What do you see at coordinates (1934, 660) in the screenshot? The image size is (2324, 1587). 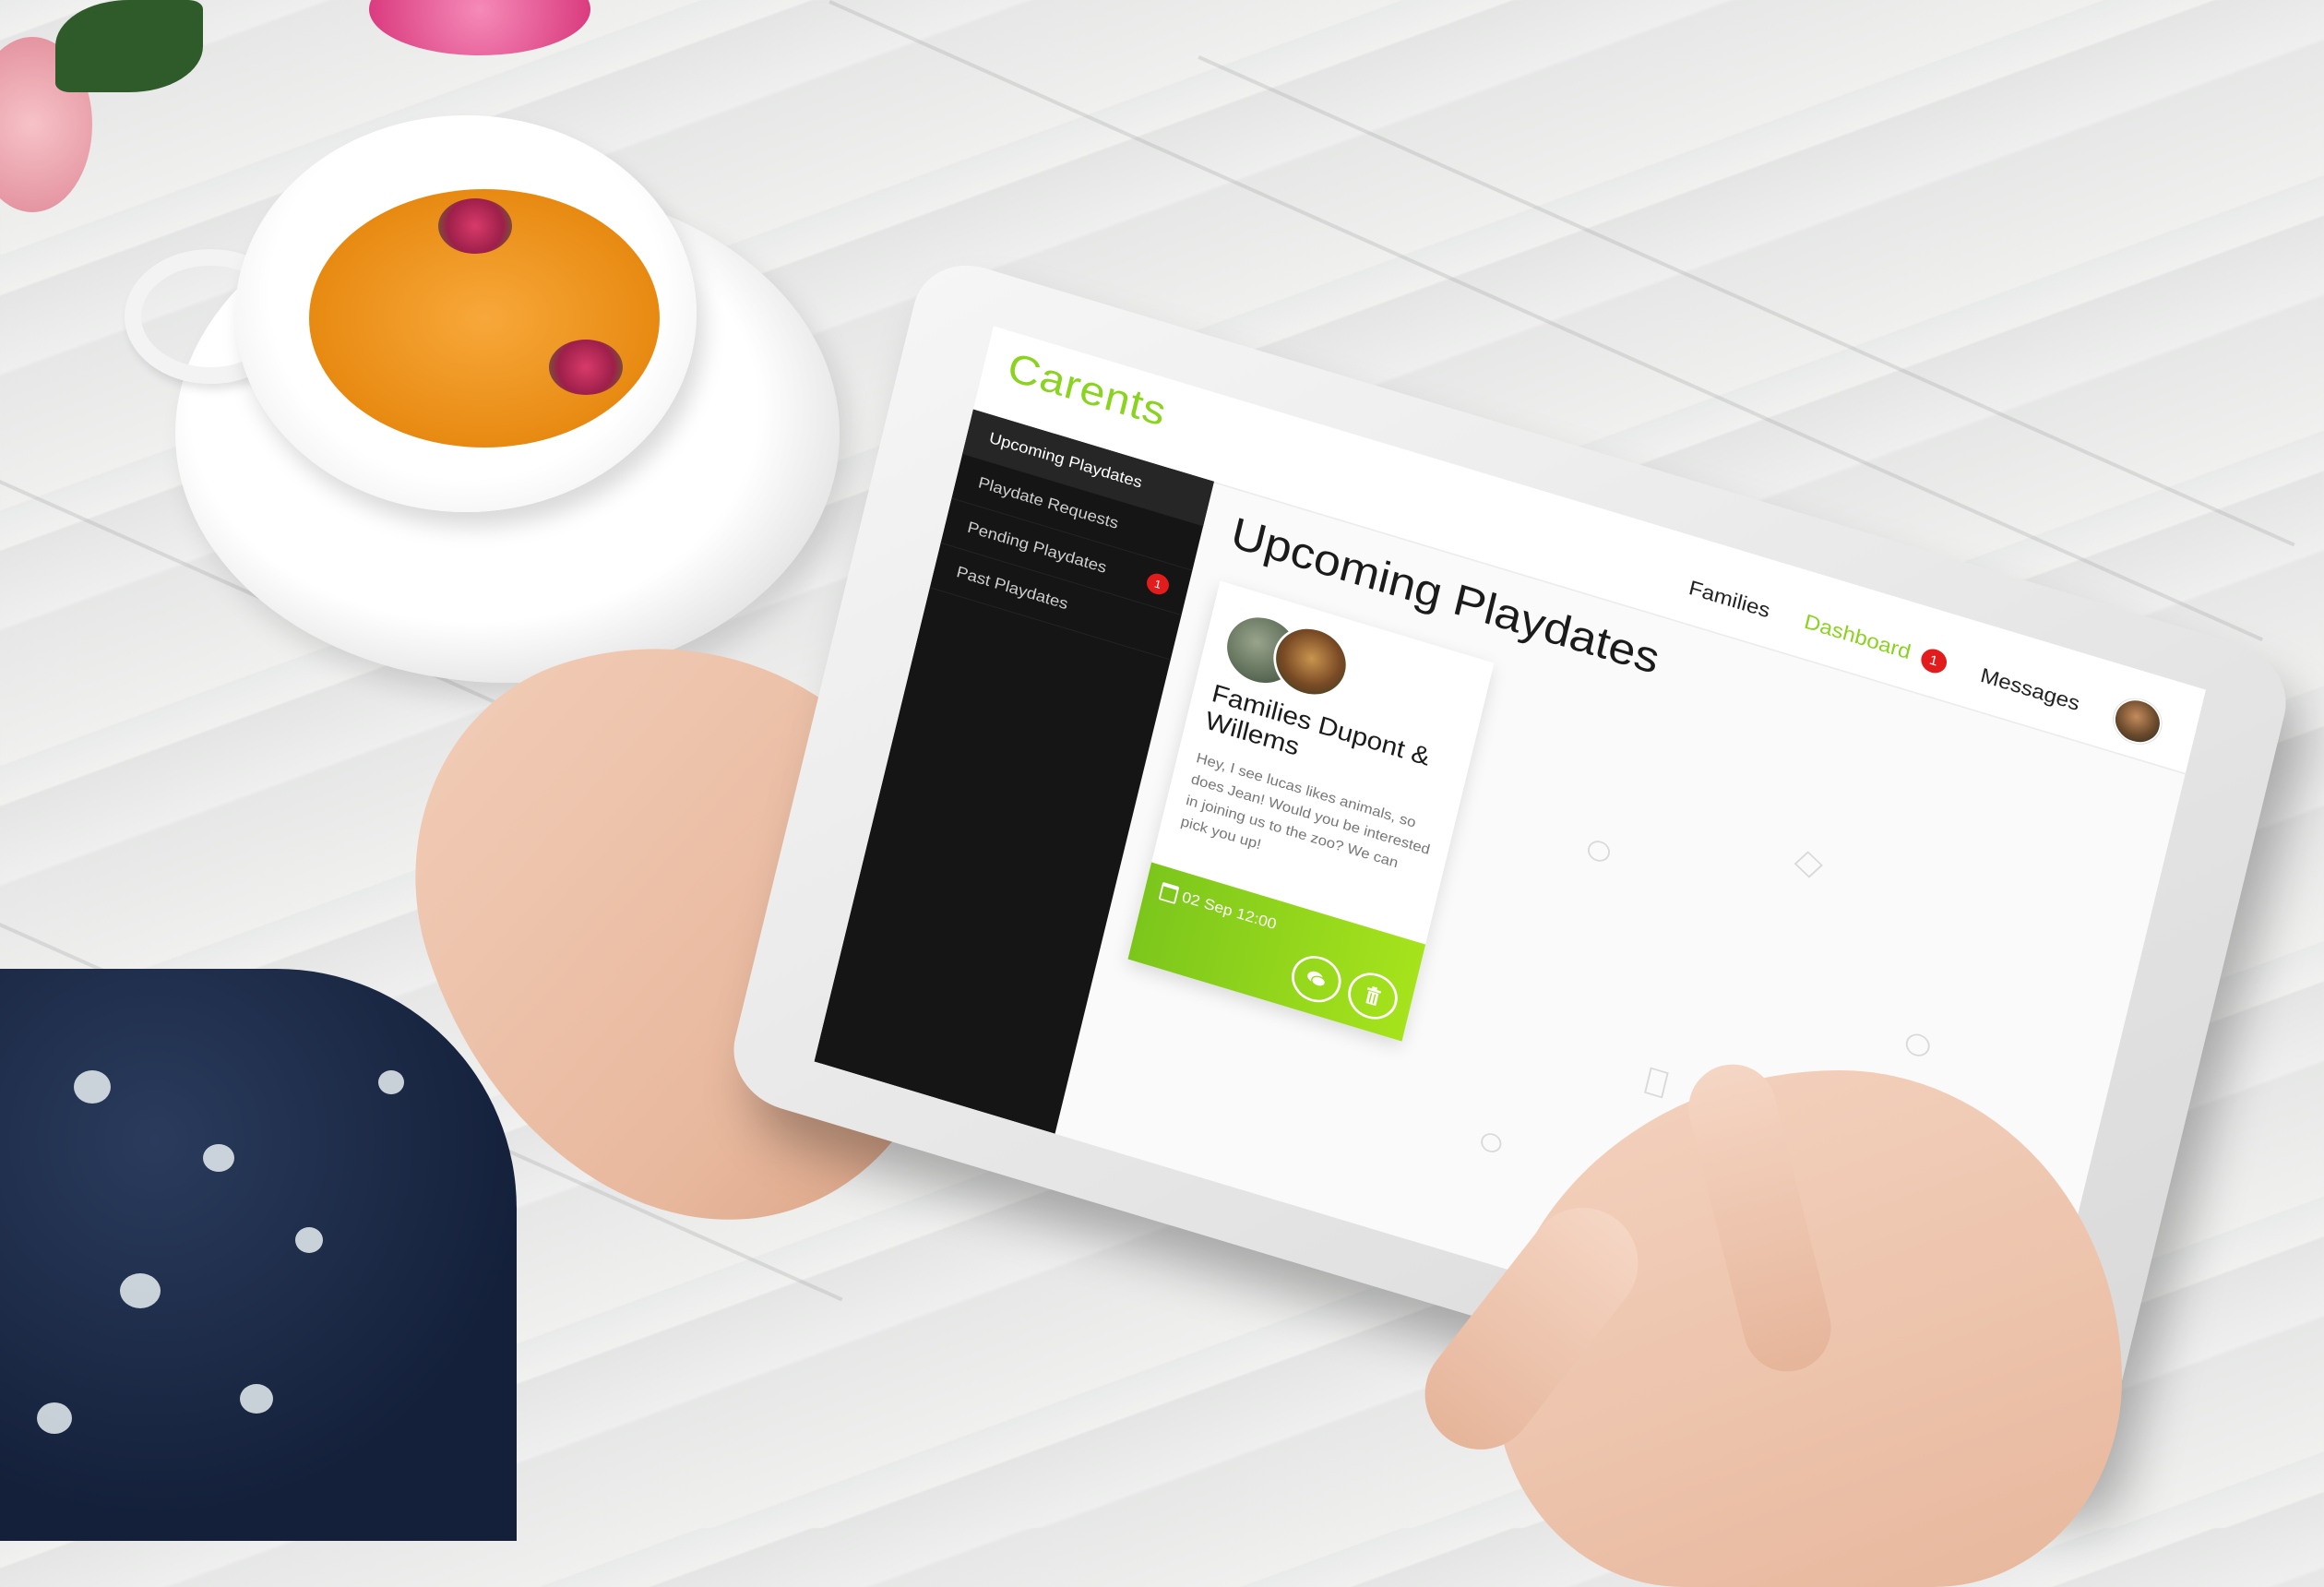 I see `dashboard-notification-badge: 1` at bounding box center [1934, 660].